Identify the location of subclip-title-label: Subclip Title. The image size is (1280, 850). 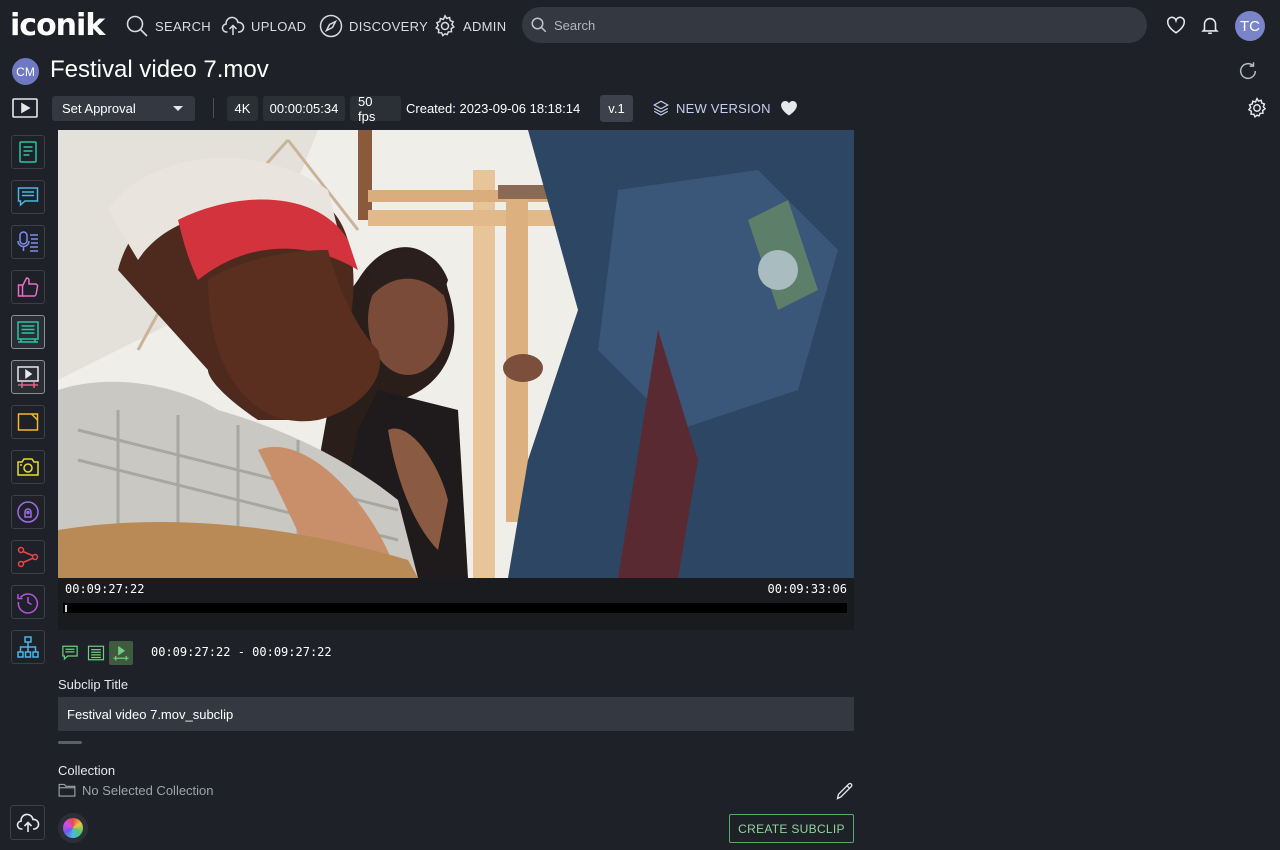
(93, 684).